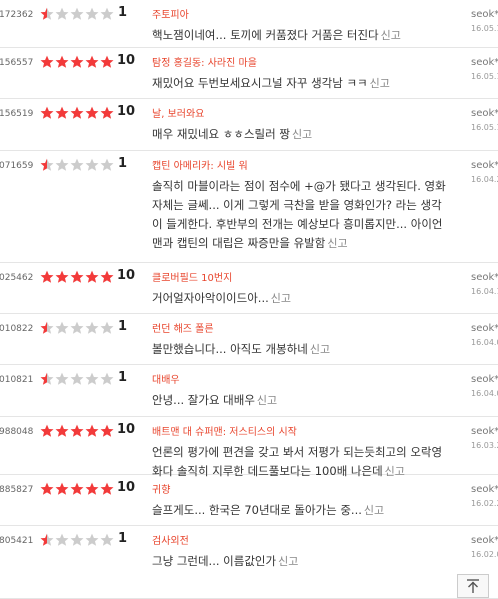 The image size is (498, 599). Describe the element at coordinates (301, 330) in the screenshot. I see `movie-title-link: 런던 해즈 폴른` at that location.